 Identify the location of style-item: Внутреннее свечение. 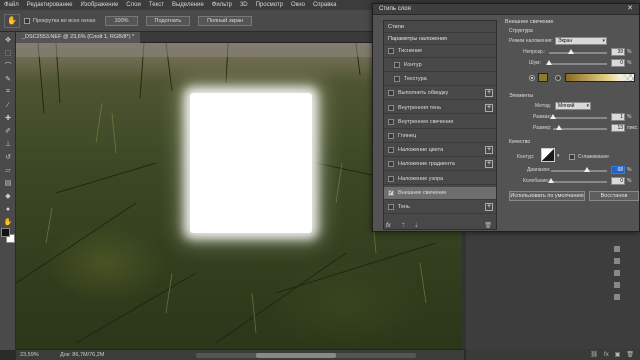
(440, 122).